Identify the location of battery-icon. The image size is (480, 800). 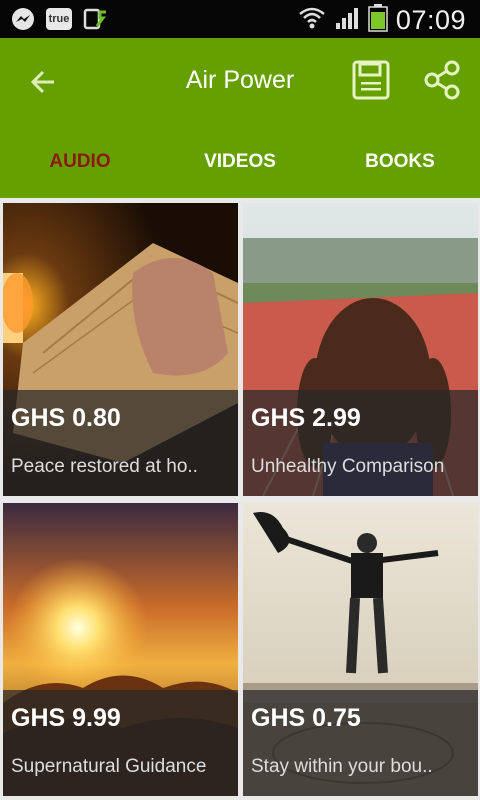
(378, 20).